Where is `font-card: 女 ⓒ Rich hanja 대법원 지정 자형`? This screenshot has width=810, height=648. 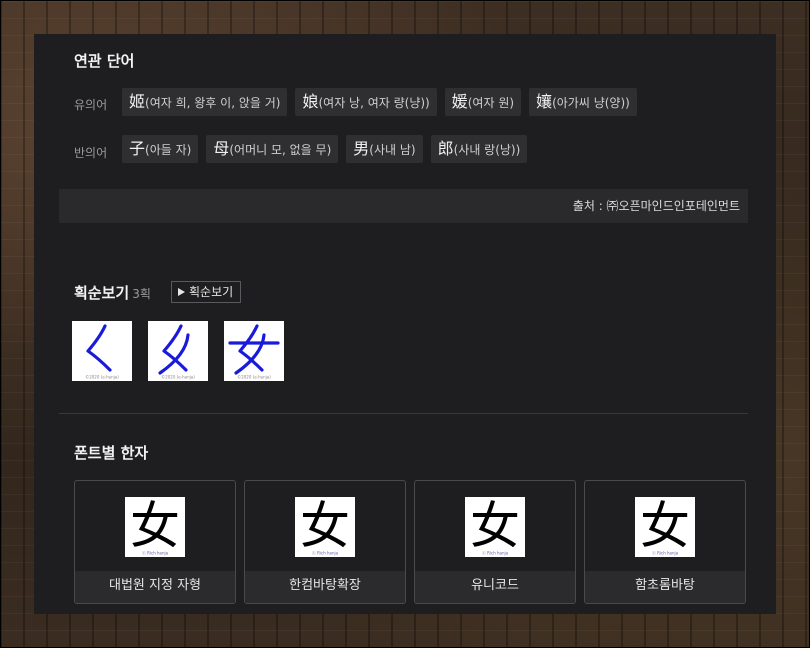 font-card: 女 ⓒ Rich hanja 대법원 지정 자형 is located at coordinates (155, 542).